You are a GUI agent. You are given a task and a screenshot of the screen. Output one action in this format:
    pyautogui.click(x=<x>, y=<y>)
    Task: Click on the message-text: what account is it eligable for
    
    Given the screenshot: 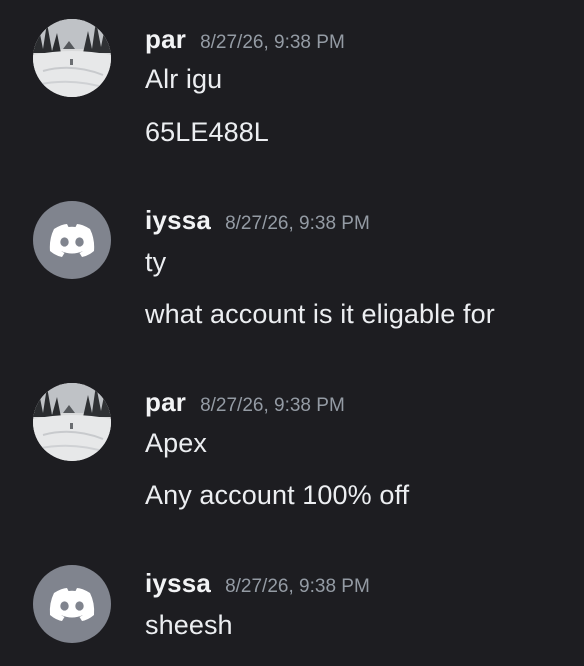 What is the action you would take?
    pyautogui.click(x=320, y=314)
    